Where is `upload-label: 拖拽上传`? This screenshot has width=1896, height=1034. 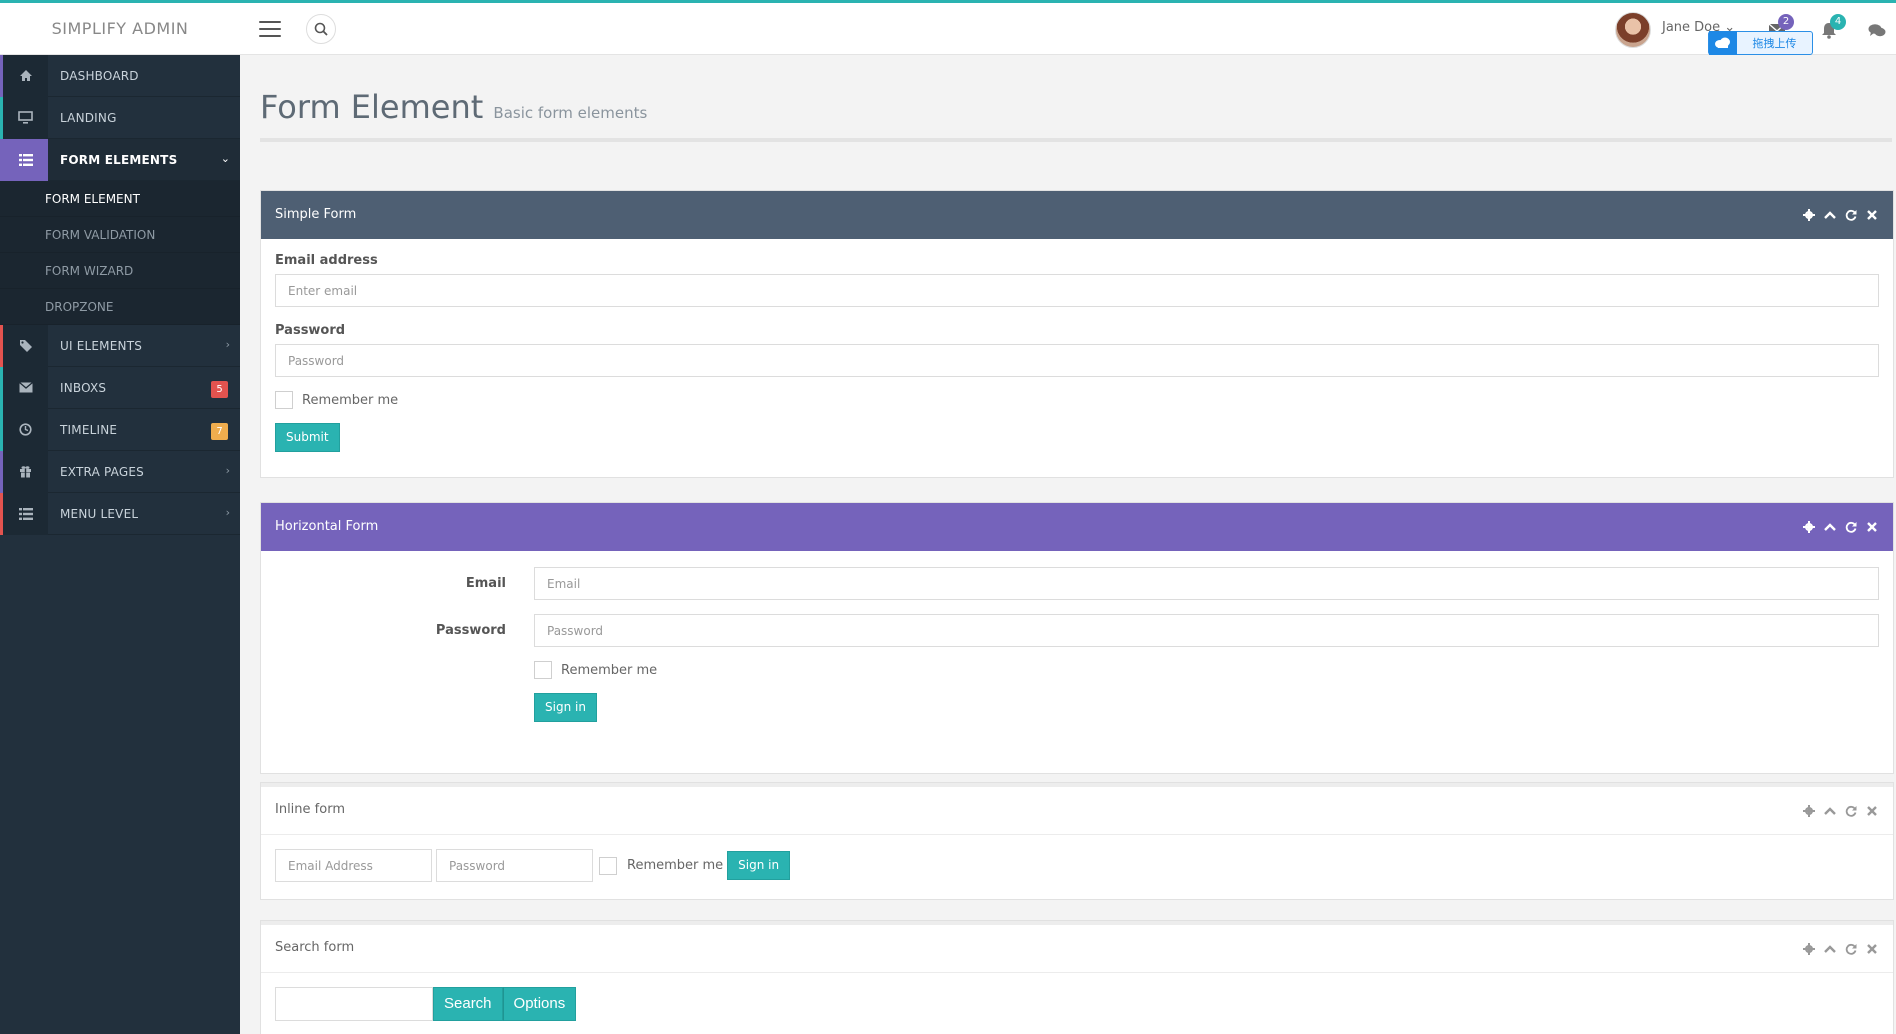
upload-label: 拖拽上传 is located at coordinates (1774, 43).